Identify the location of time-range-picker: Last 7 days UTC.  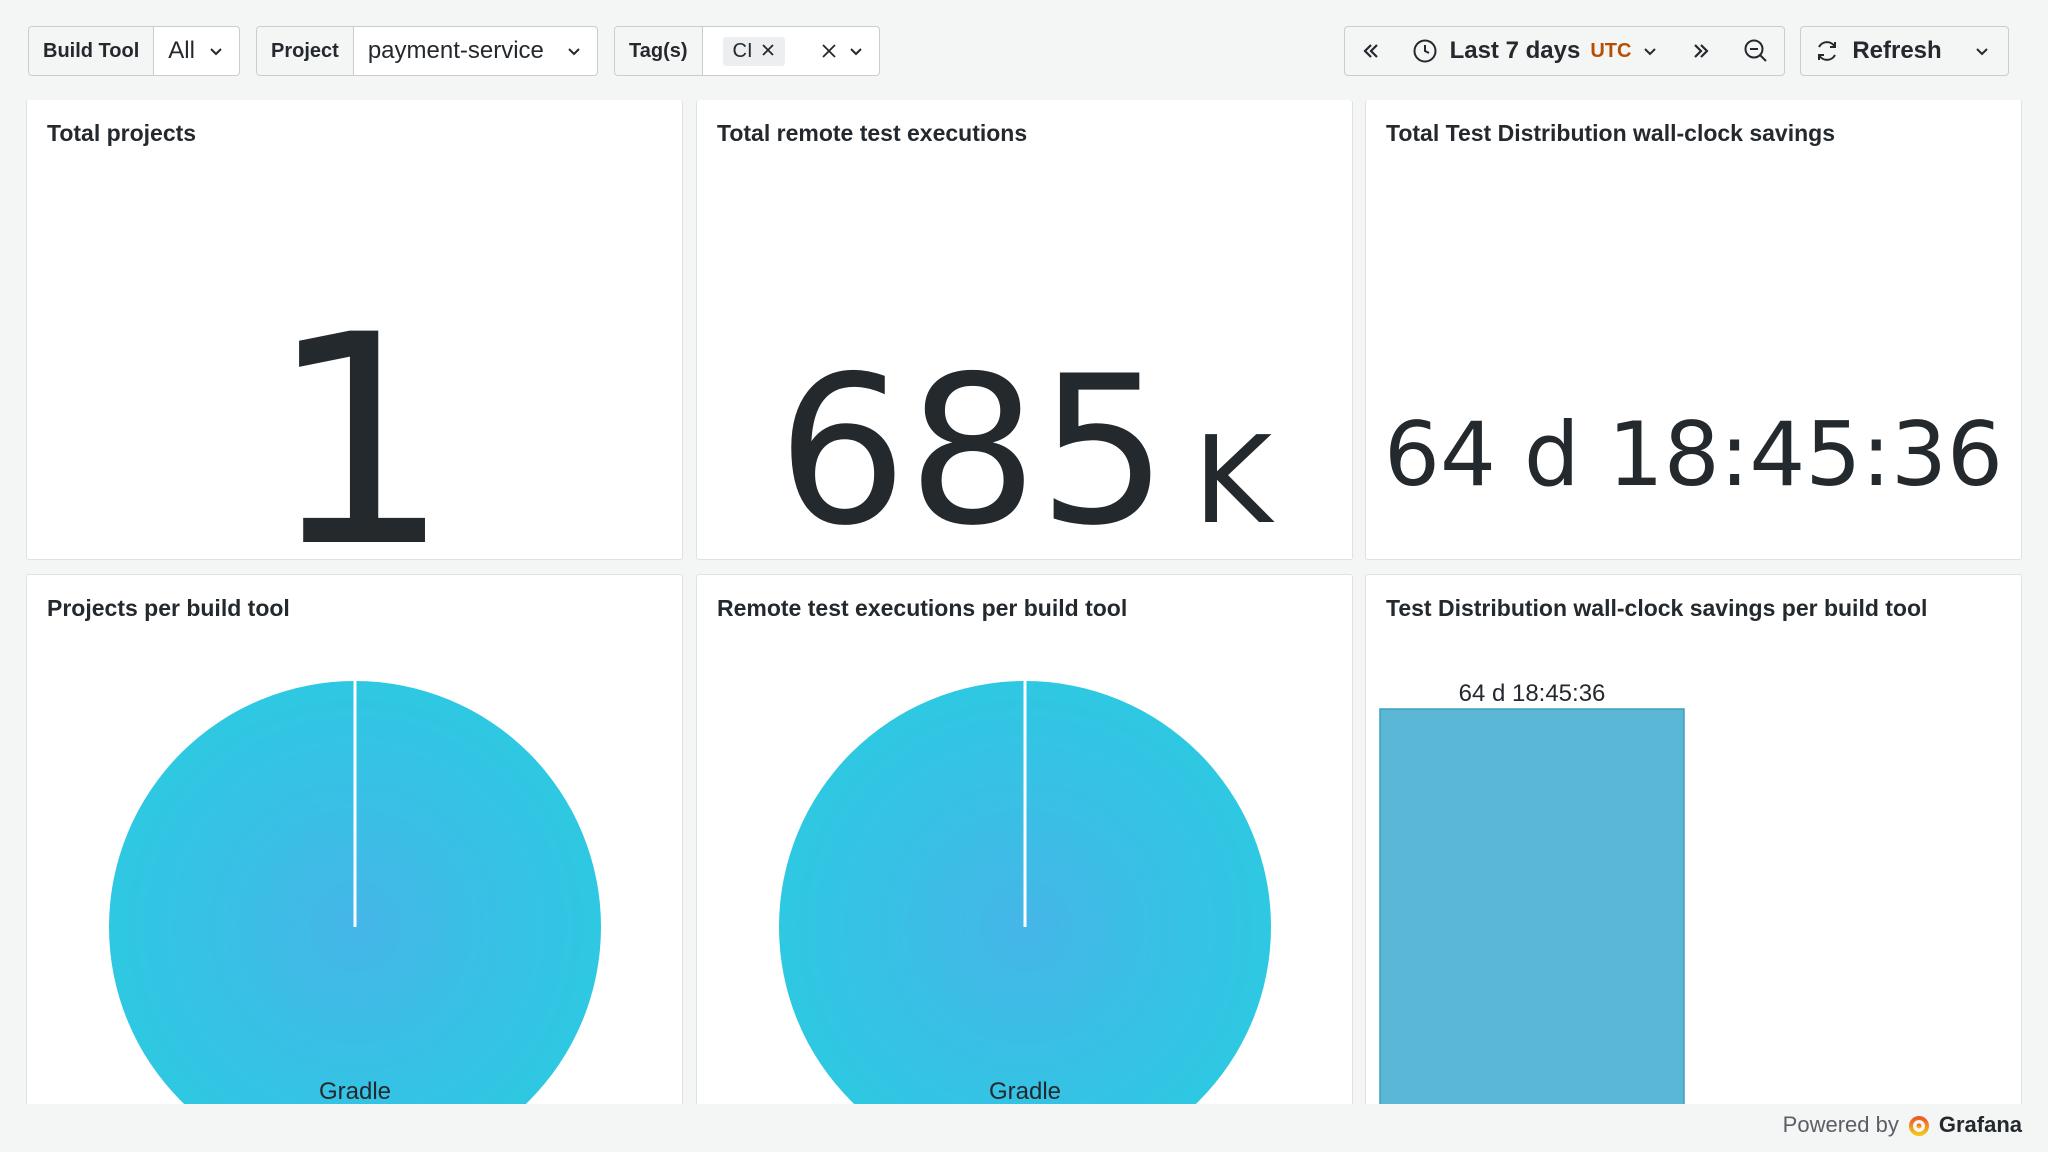
(1536, 51).